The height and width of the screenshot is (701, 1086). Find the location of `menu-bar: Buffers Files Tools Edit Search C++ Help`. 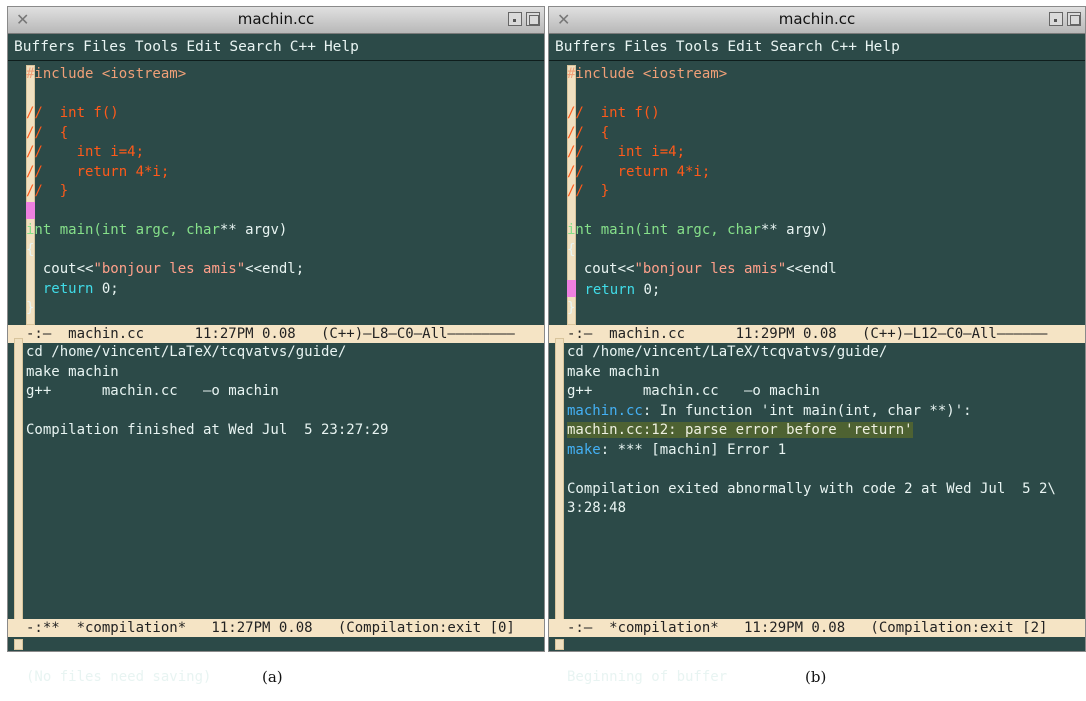

menu-bar: Buffers Files Tools Edit Search C++ Help is located at coordinates (276, 47).